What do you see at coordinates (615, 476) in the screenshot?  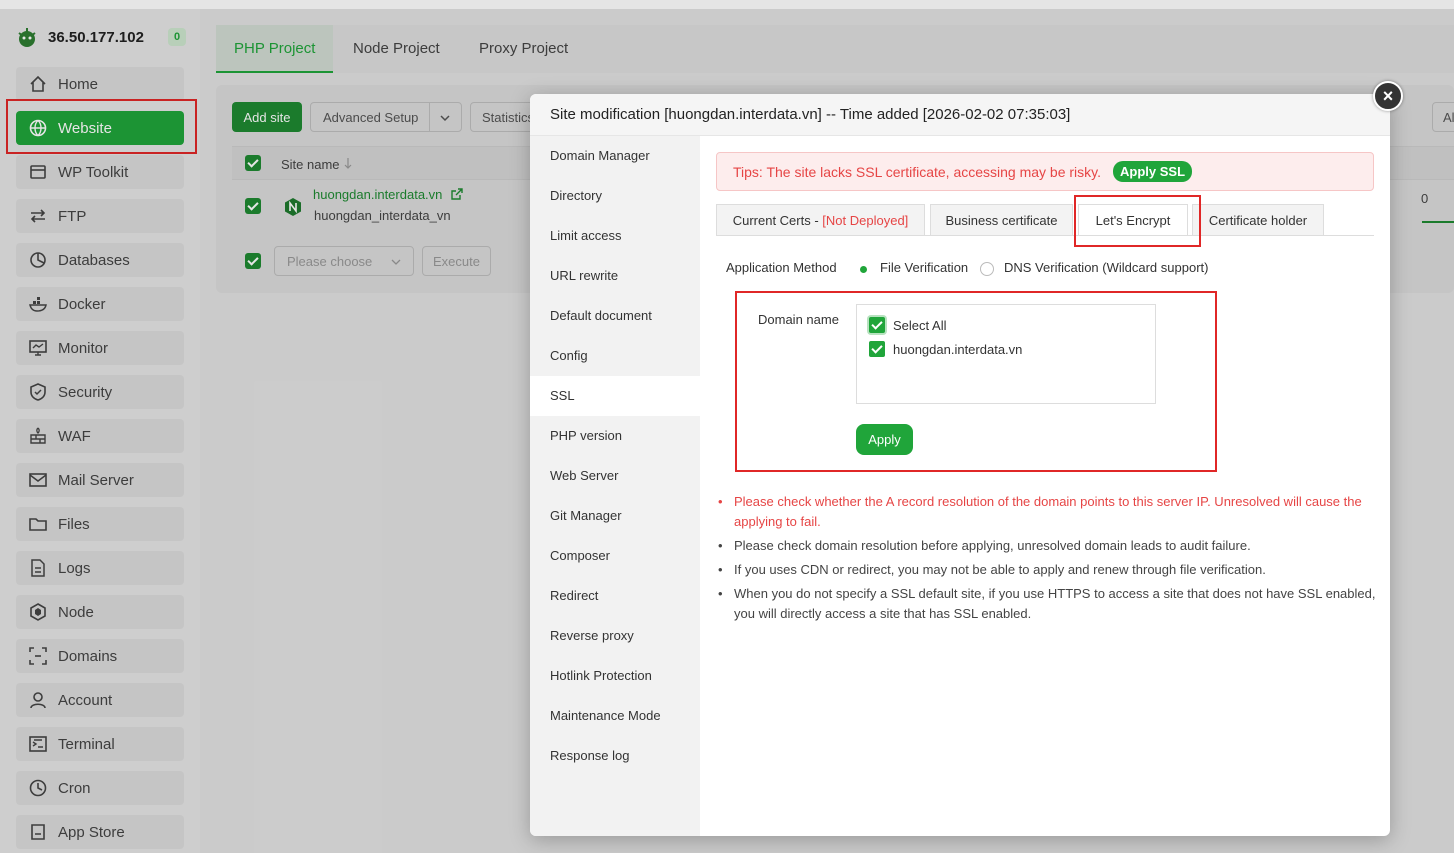 I see `menu-item-web-server: Web Server` at bounding box center [615, 476].